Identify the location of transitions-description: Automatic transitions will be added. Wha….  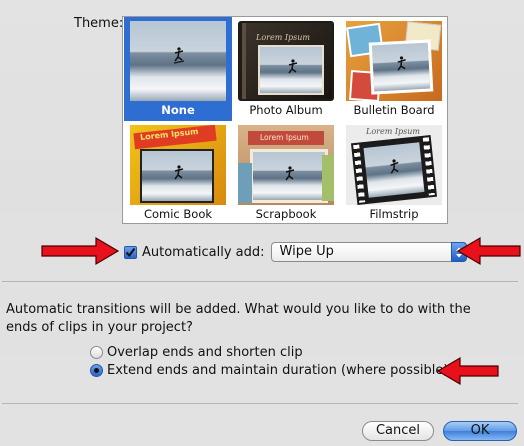
(238, 318).